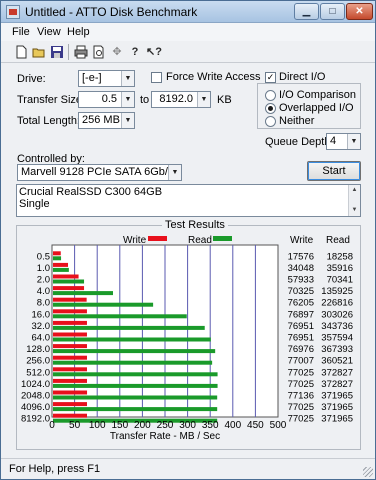 The image size is (376, 480). What do you see at coordinates (338, 240) in the screenshot?
I see `column-header-read: Read` at bounding box center [338, 240].